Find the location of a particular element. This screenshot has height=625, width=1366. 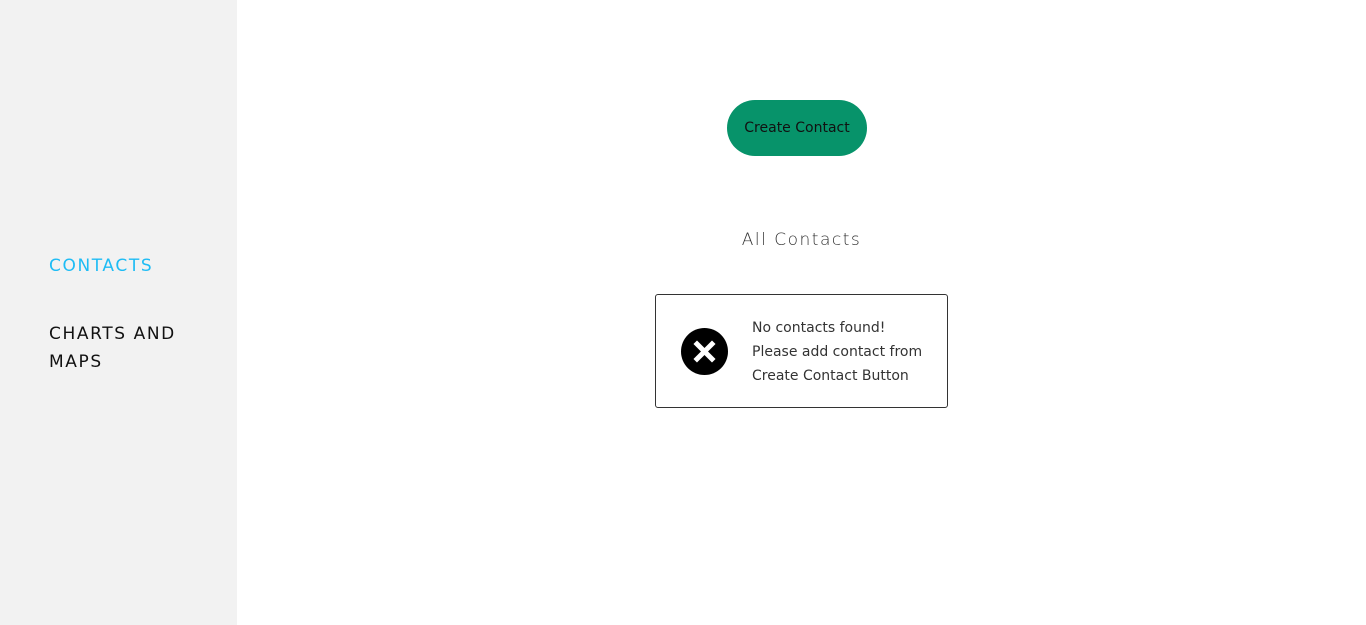

sidebar-item-contacts: CONTACTS is located at coordinates (124, 266).